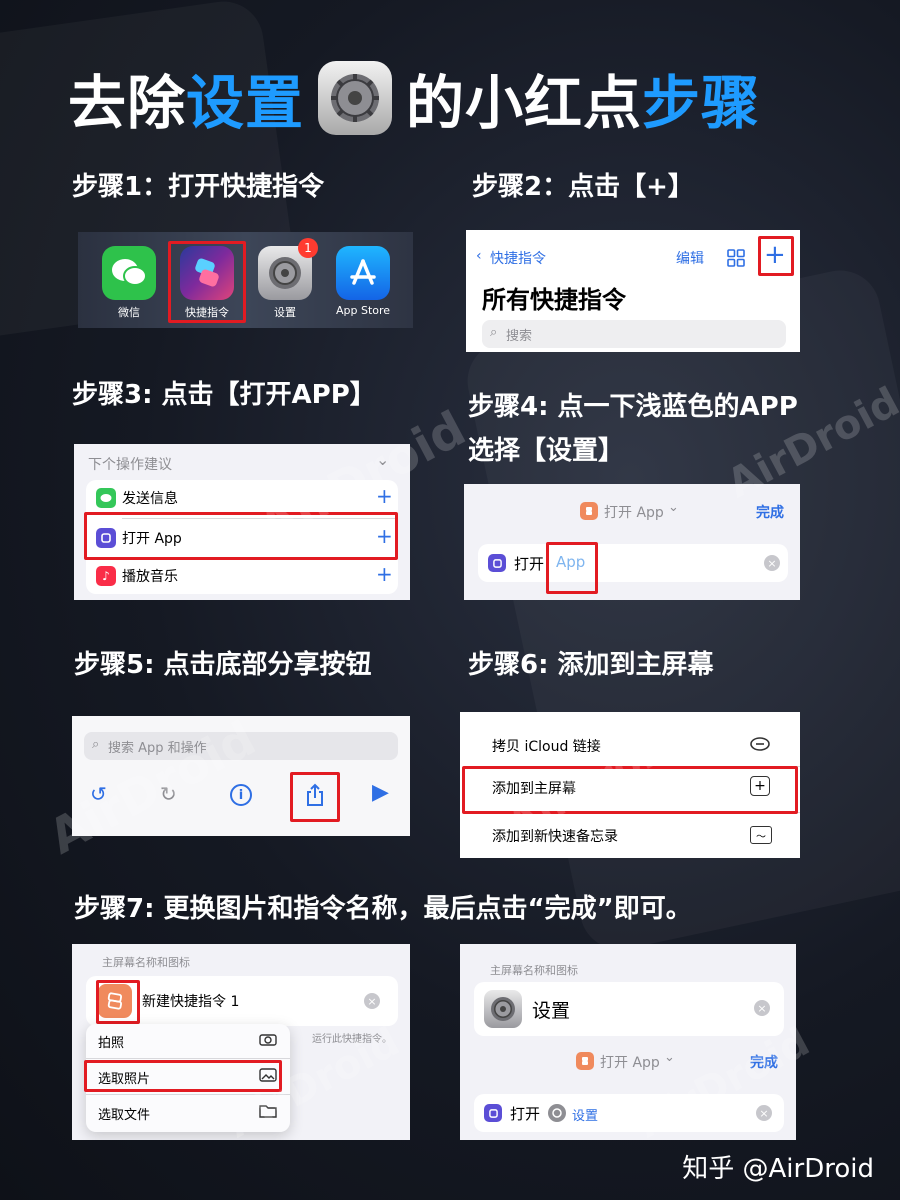 This screenshot has height=1200, width=900. I want to click on collapse-chevron-icon: ⌄, so click(382, 459).